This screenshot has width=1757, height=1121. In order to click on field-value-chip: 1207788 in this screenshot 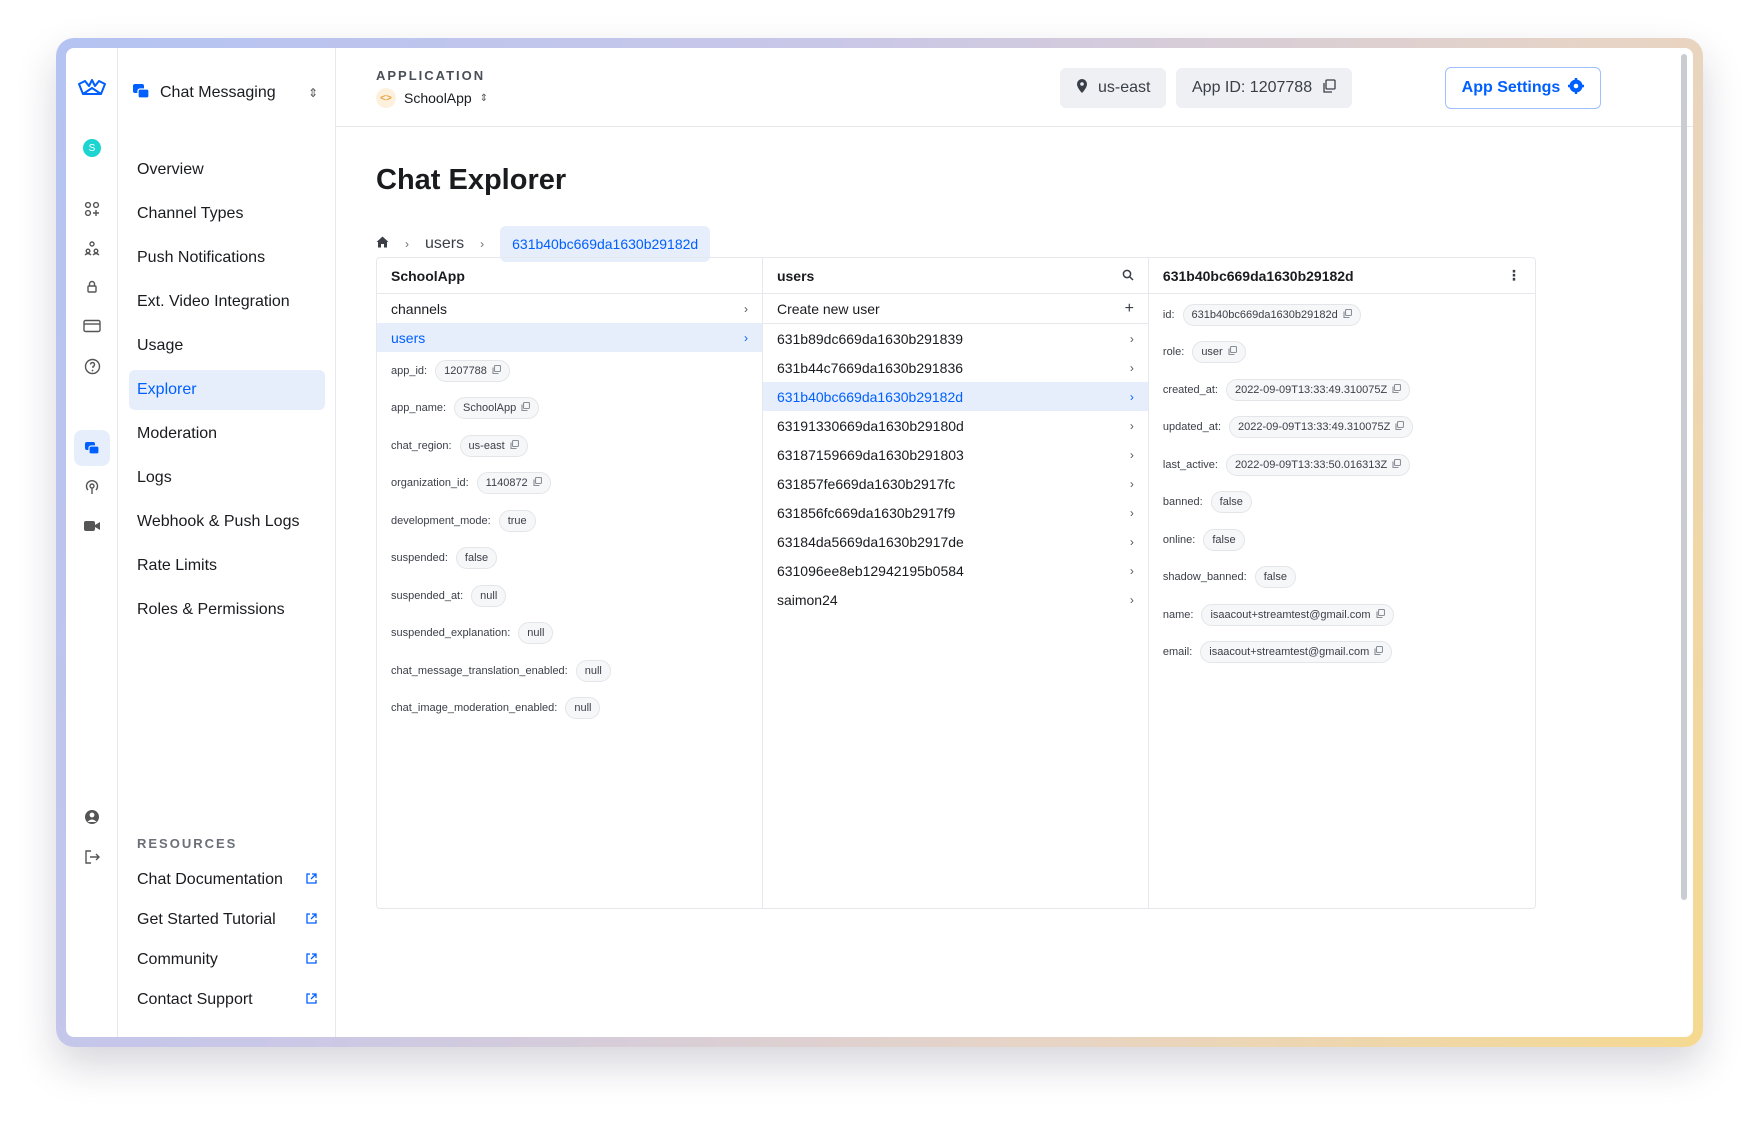, I will do `click(472, 370)`.